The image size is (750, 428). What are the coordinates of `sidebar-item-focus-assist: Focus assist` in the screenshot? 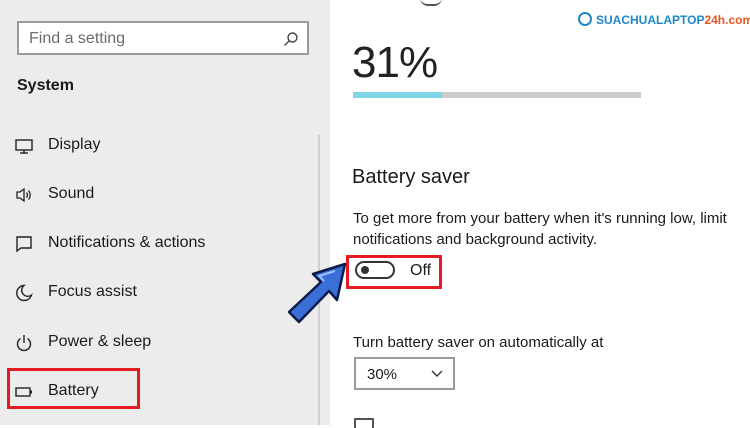 It's located at (159, 293).